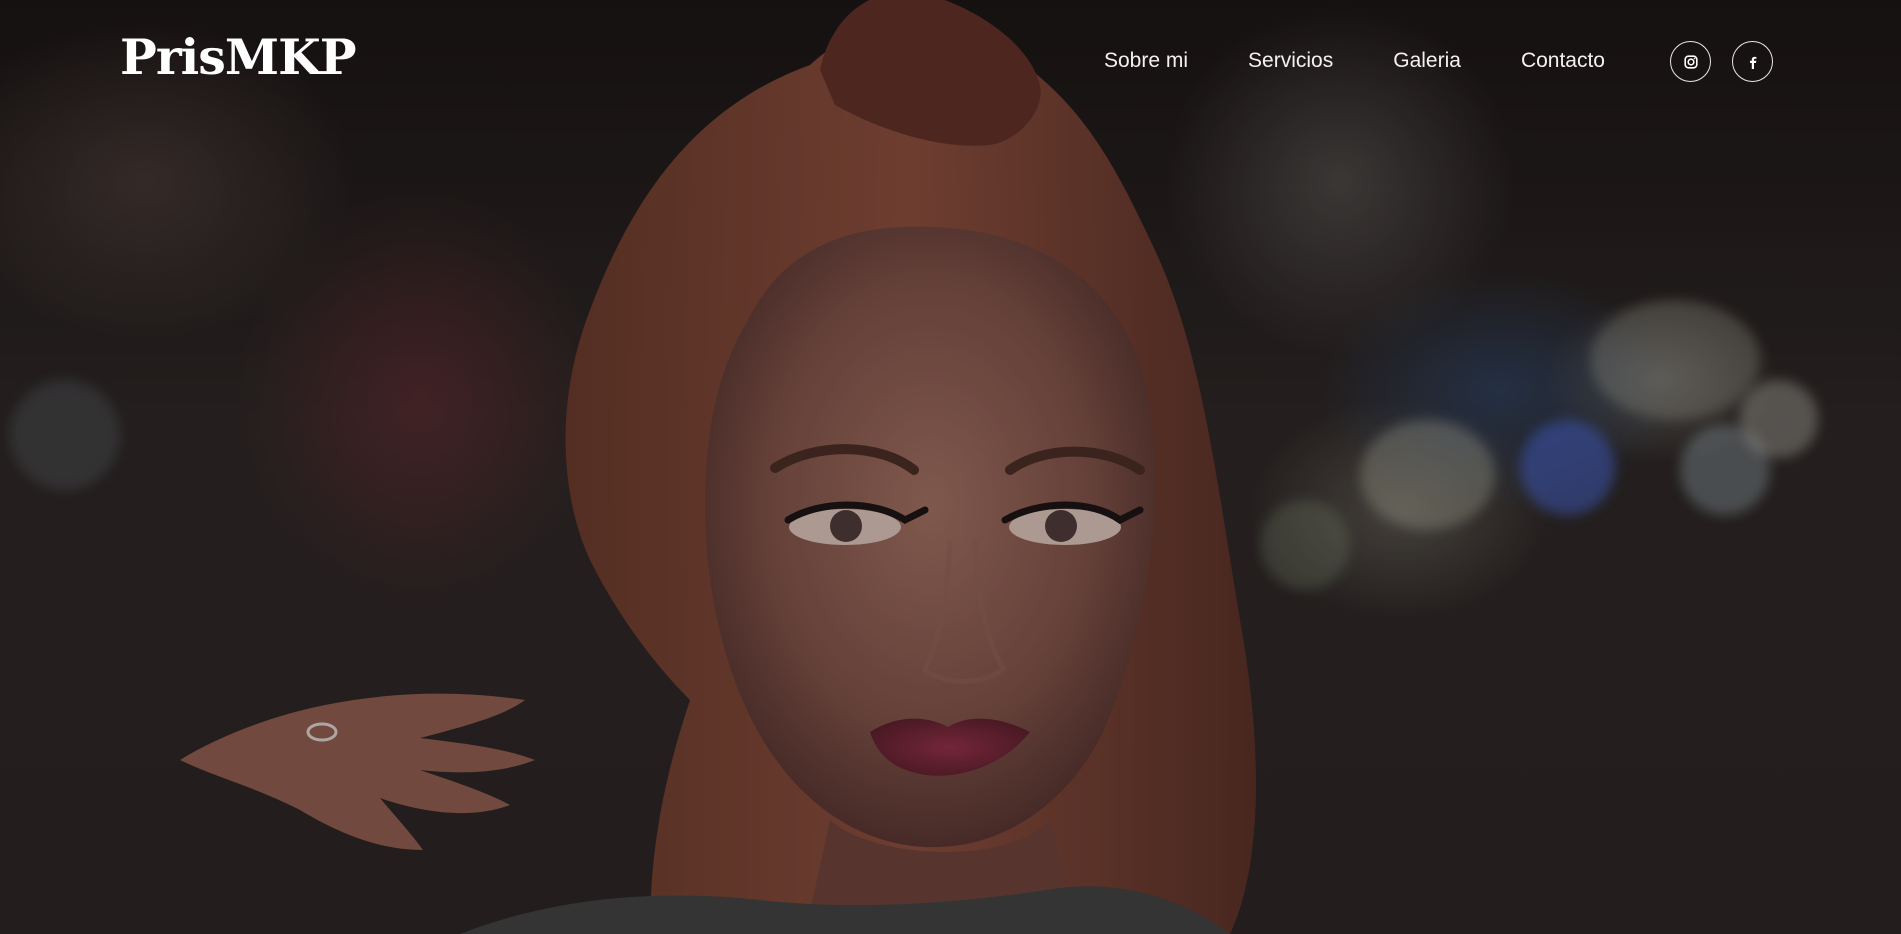 Image resolution: width=1901 pixels, height=934 pixels. I want to click on brand-logo: PrisMKP, so click(238, 57).